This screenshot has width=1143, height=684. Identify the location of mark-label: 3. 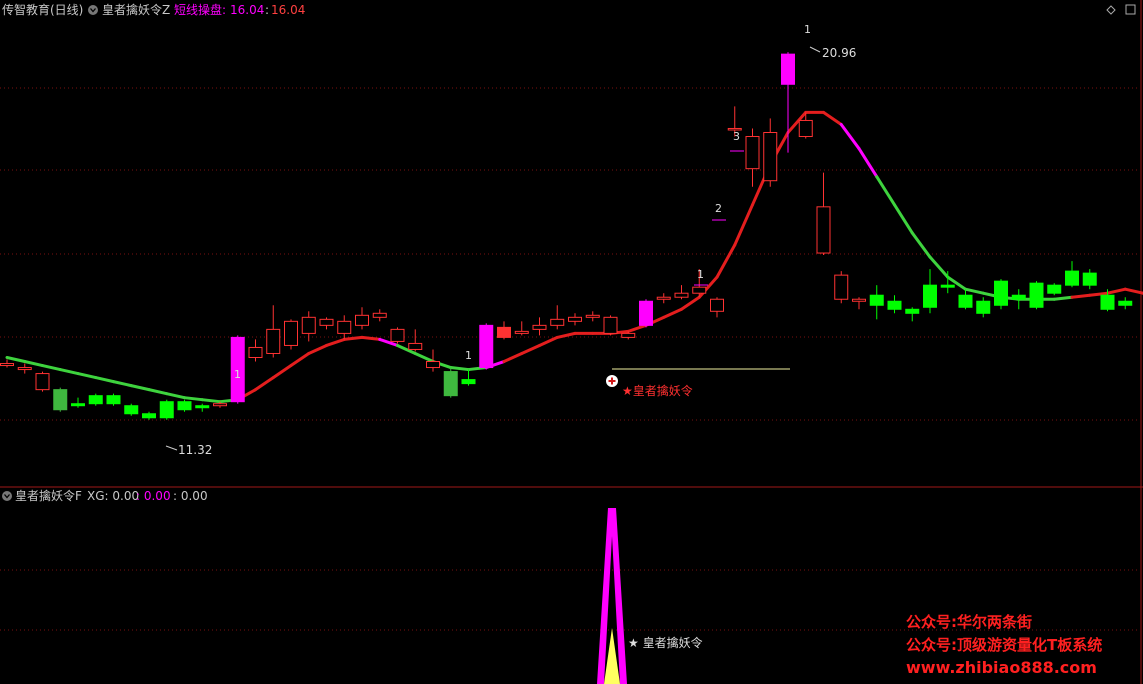
(736, 136).